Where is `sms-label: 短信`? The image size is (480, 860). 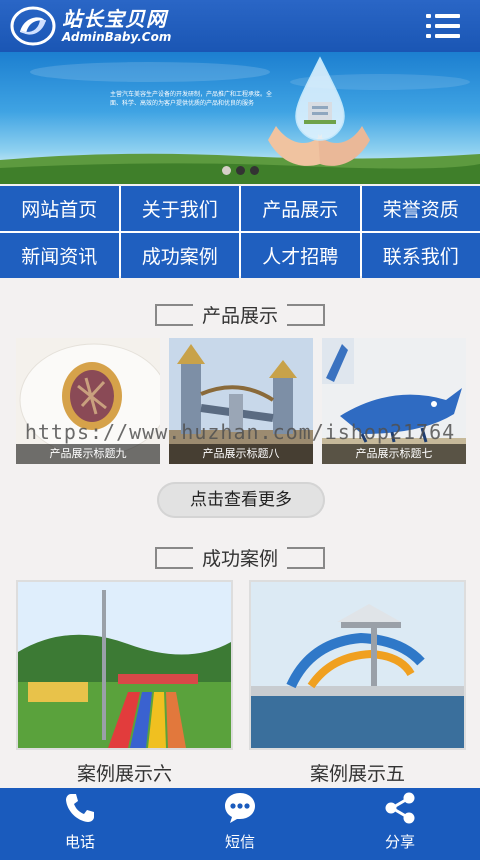 sms-label: 短信 is located at coordinates (239, 842).